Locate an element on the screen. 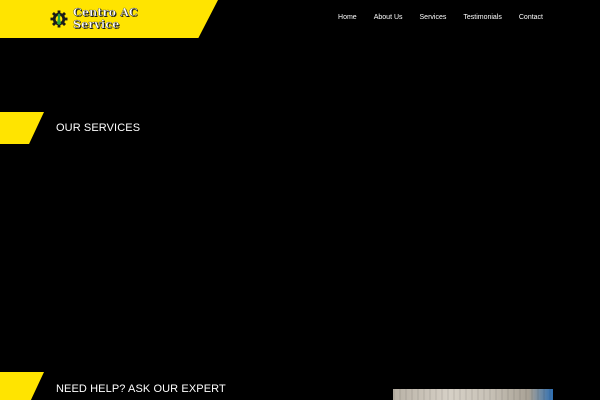 Image resolution: width=600 pixels, height=400 pixels. help-accent-tab is located at coordinates (22, 386).